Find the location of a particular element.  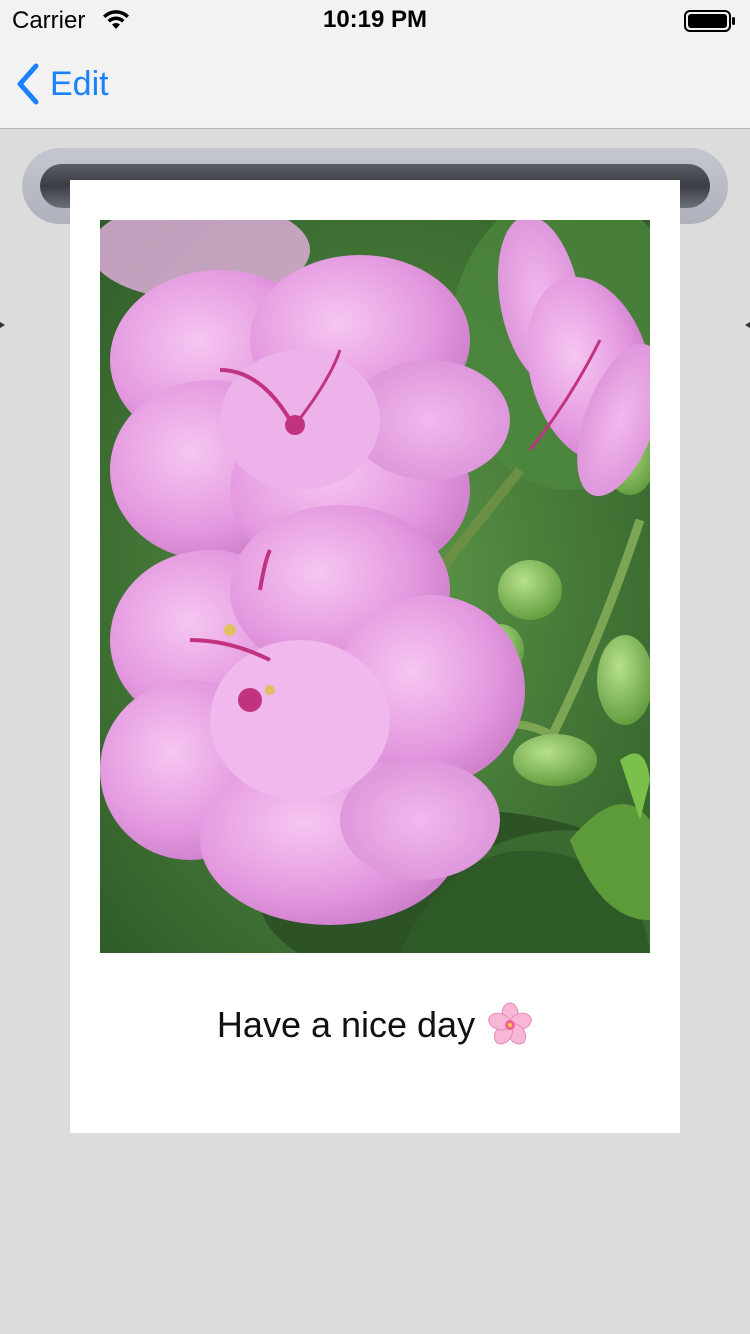

caption: Have a nice day is located at coordinates (375, 1025).